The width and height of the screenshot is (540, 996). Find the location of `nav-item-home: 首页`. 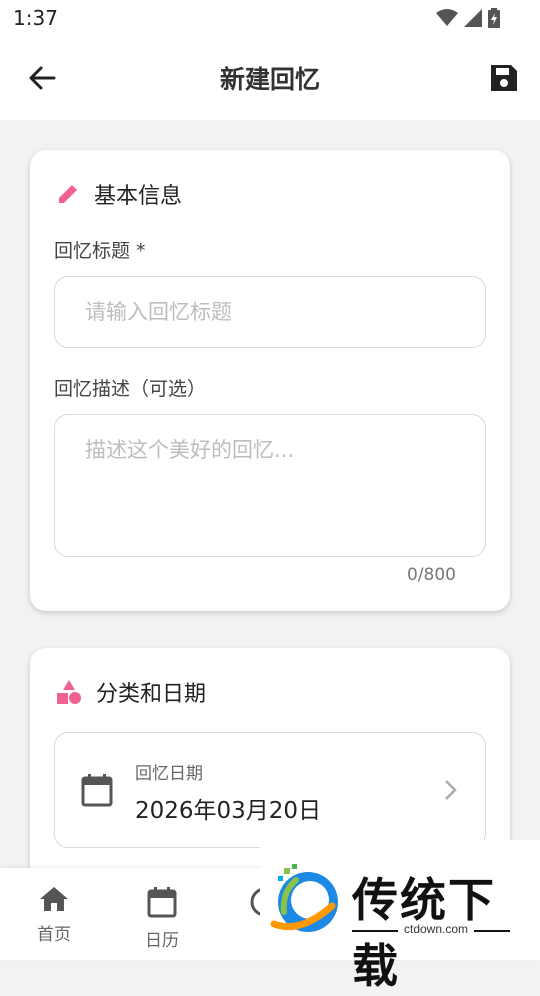

nav-item-home: 首页 is located at coordinates (54, 915).